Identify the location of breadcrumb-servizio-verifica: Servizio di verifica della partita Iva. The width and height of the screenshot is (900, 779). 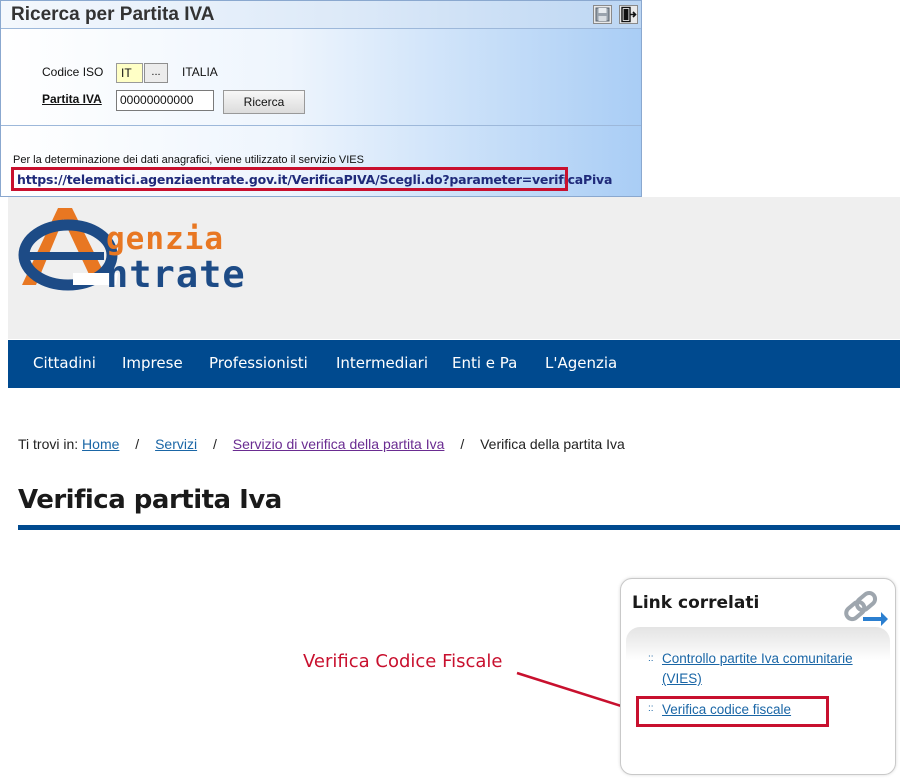
(339, 444).